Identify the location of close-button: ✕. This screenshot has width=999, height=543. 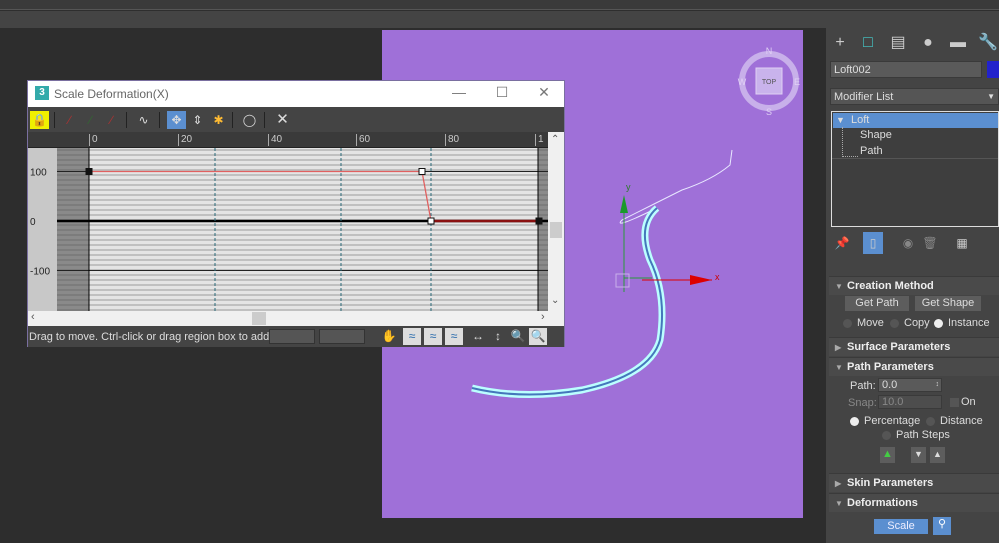
(544, 94).